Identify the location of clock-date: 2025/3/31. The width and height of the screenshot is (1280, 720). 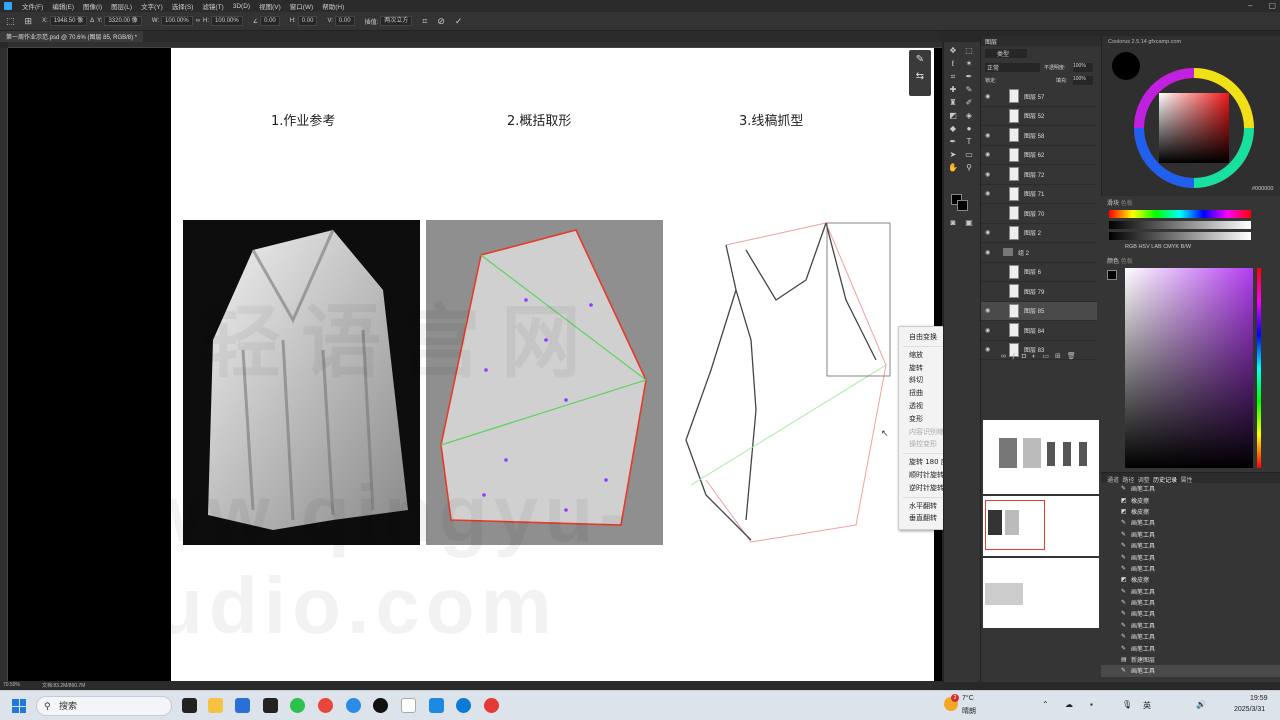
(1249, 709).